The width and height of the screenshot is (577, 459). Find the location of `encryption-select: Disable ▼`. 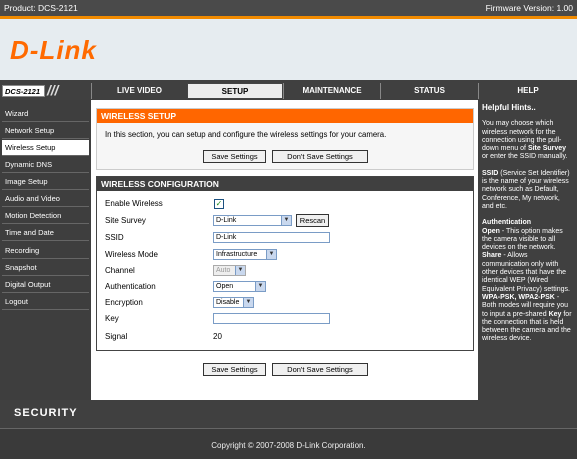

encryption-select: Disable ▼ is located at coordinates (233, 302).